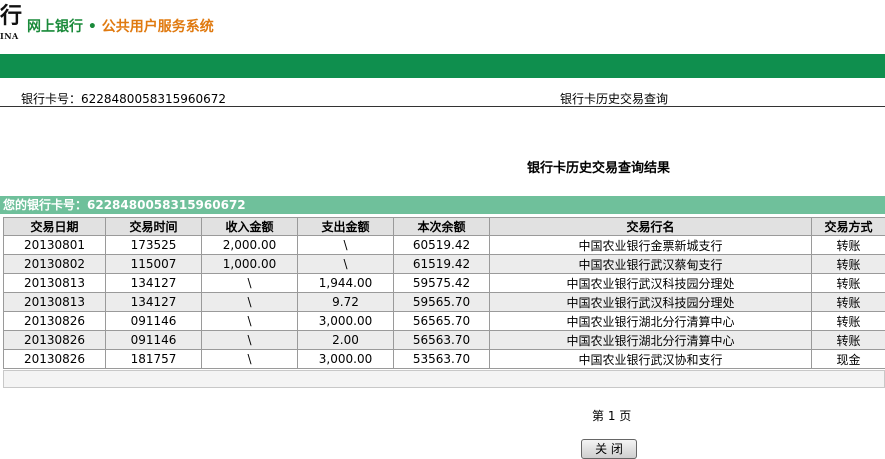 The image size is (885, 459). I want to click on pagination-info: 第 1 页, so click(611, 415).